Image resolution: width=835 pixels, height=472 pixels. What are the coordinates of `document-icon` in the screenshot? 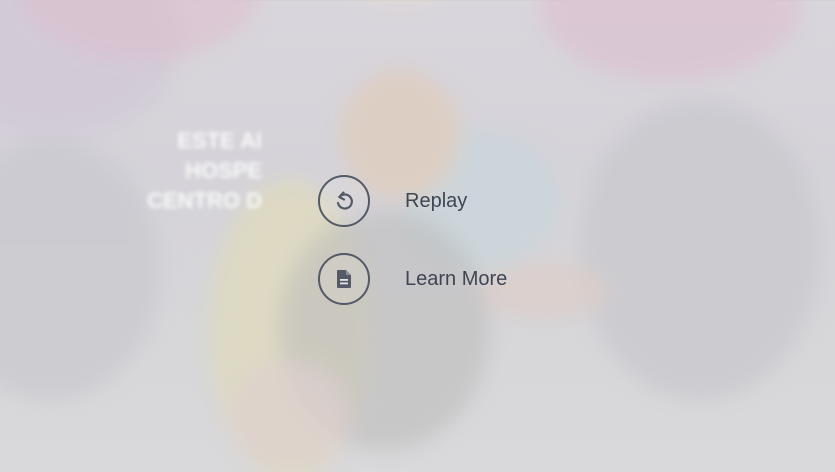 It's located at (344, 279).